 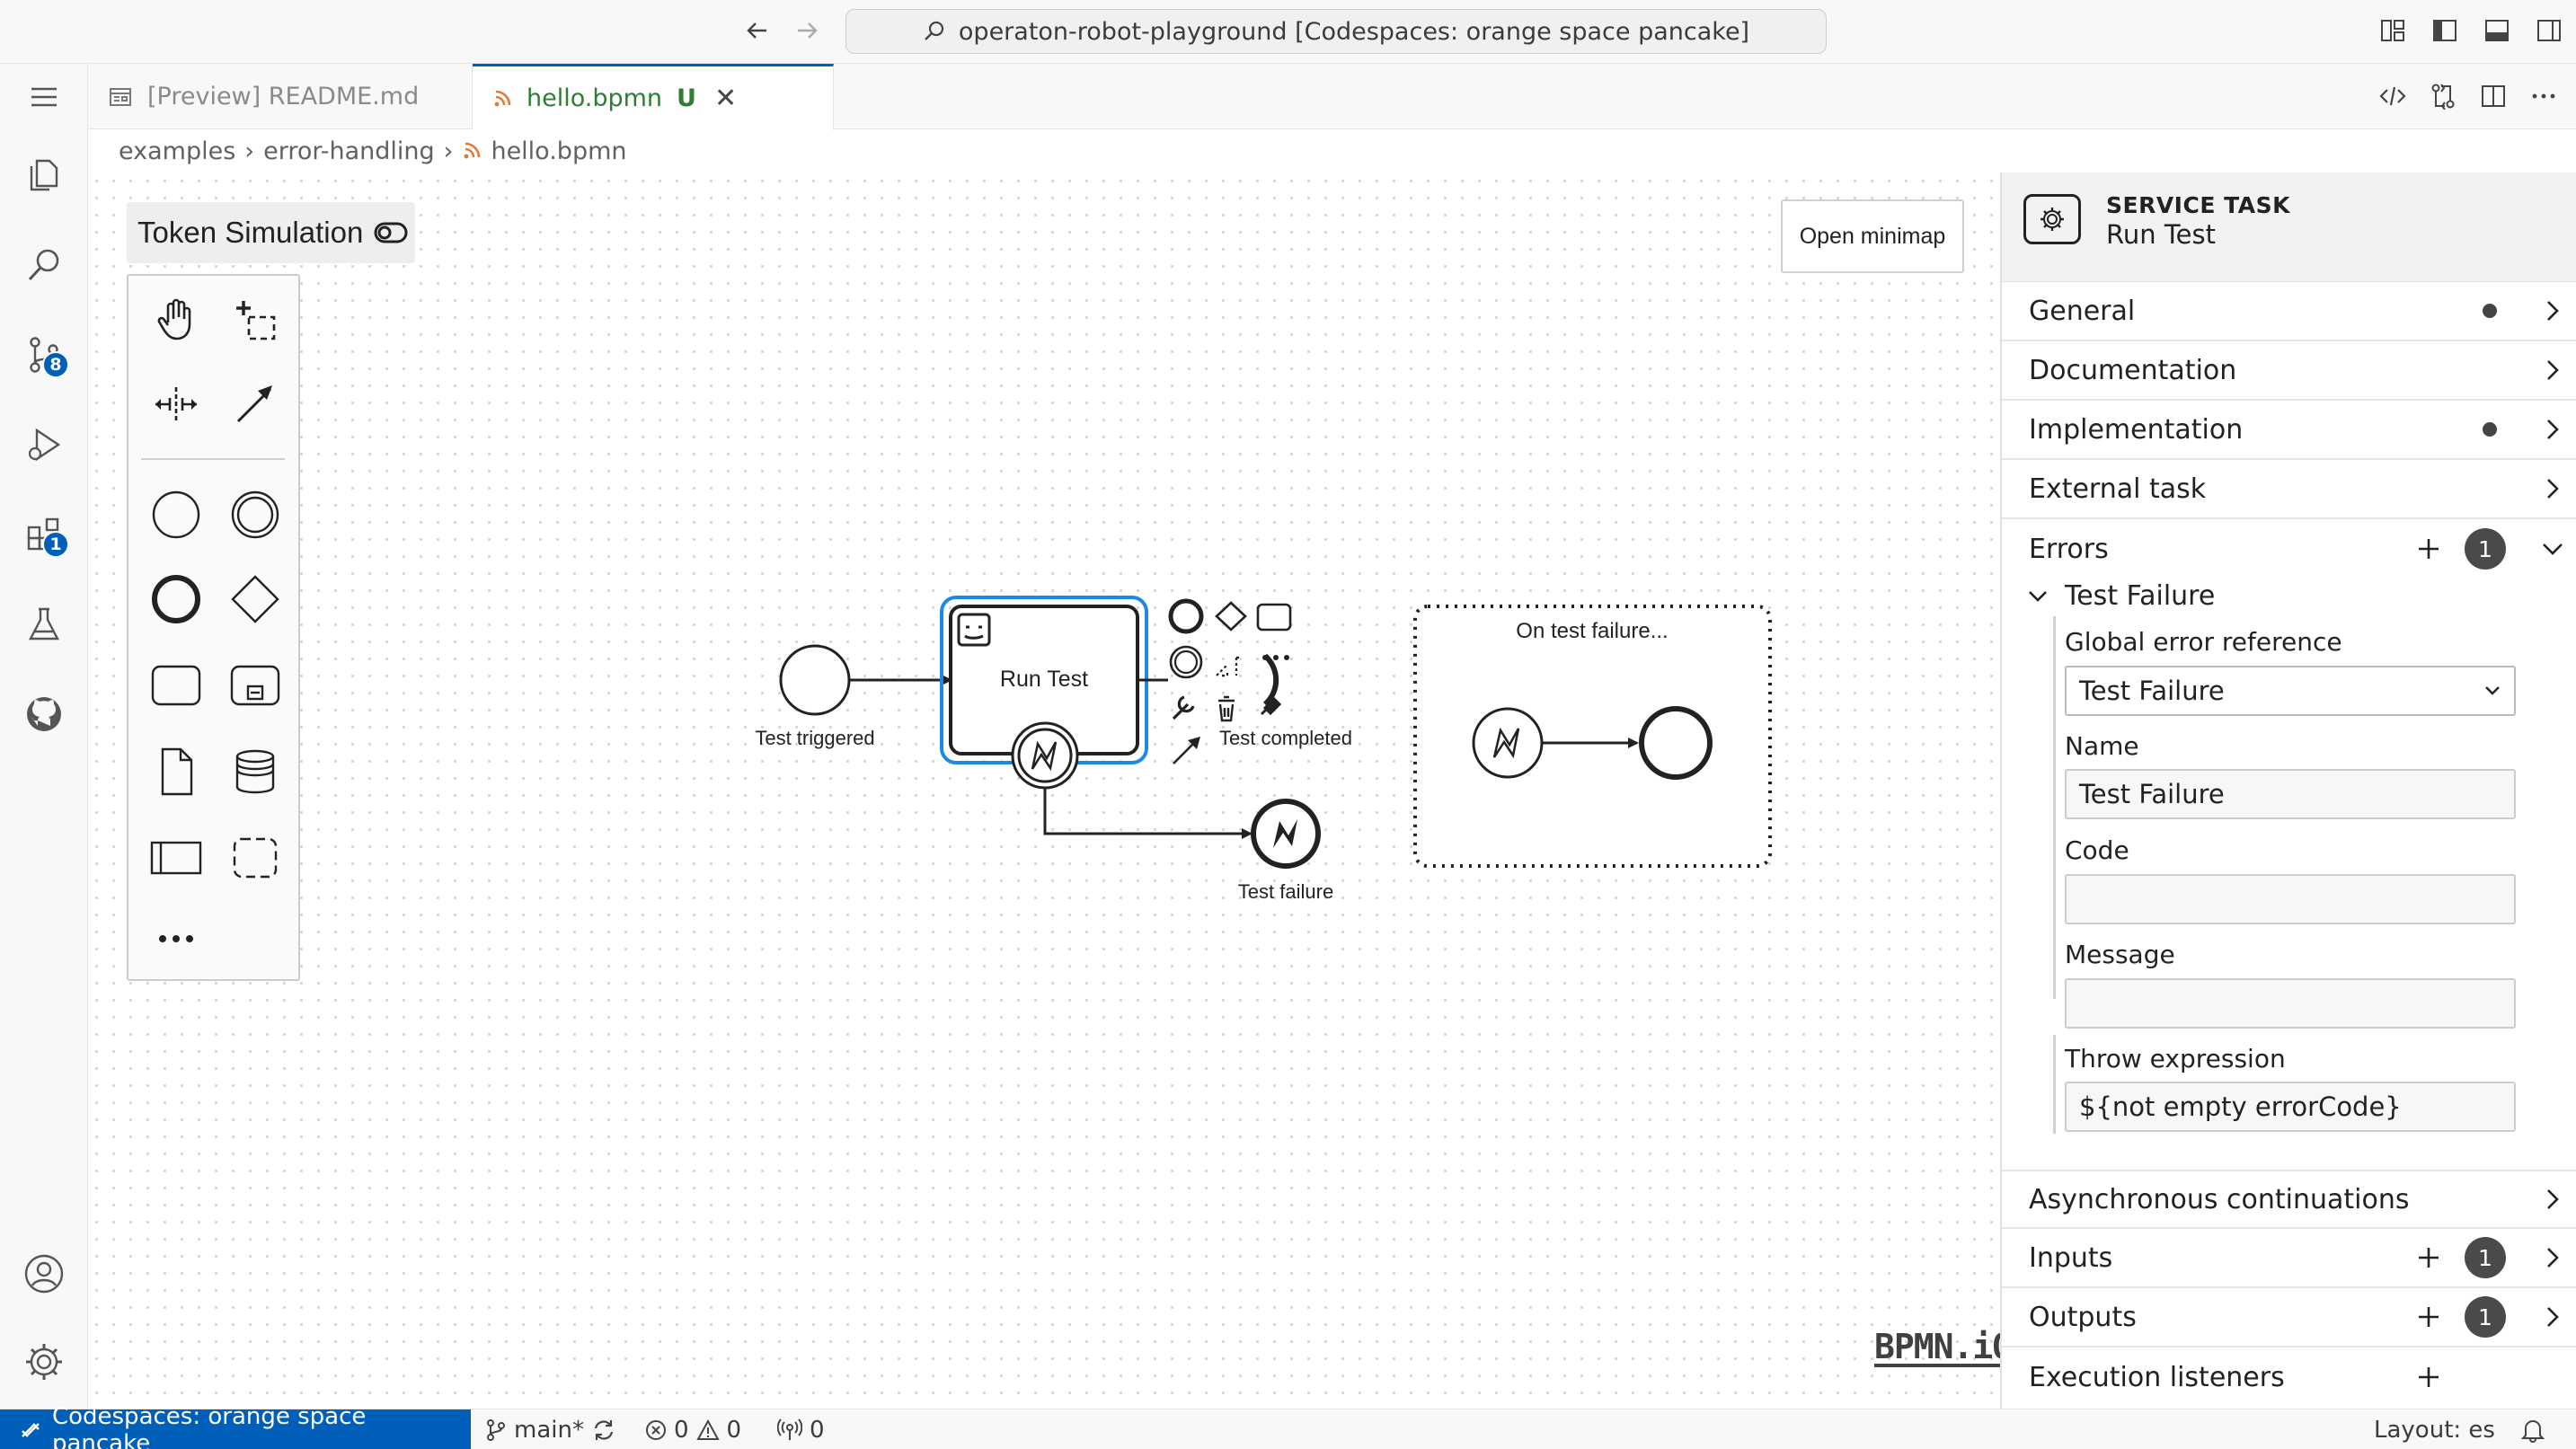 What do you see at coordinates (1148, 813) in the screenshot?
I see `error-sequence-flow` at bounding box center [1148, 813].